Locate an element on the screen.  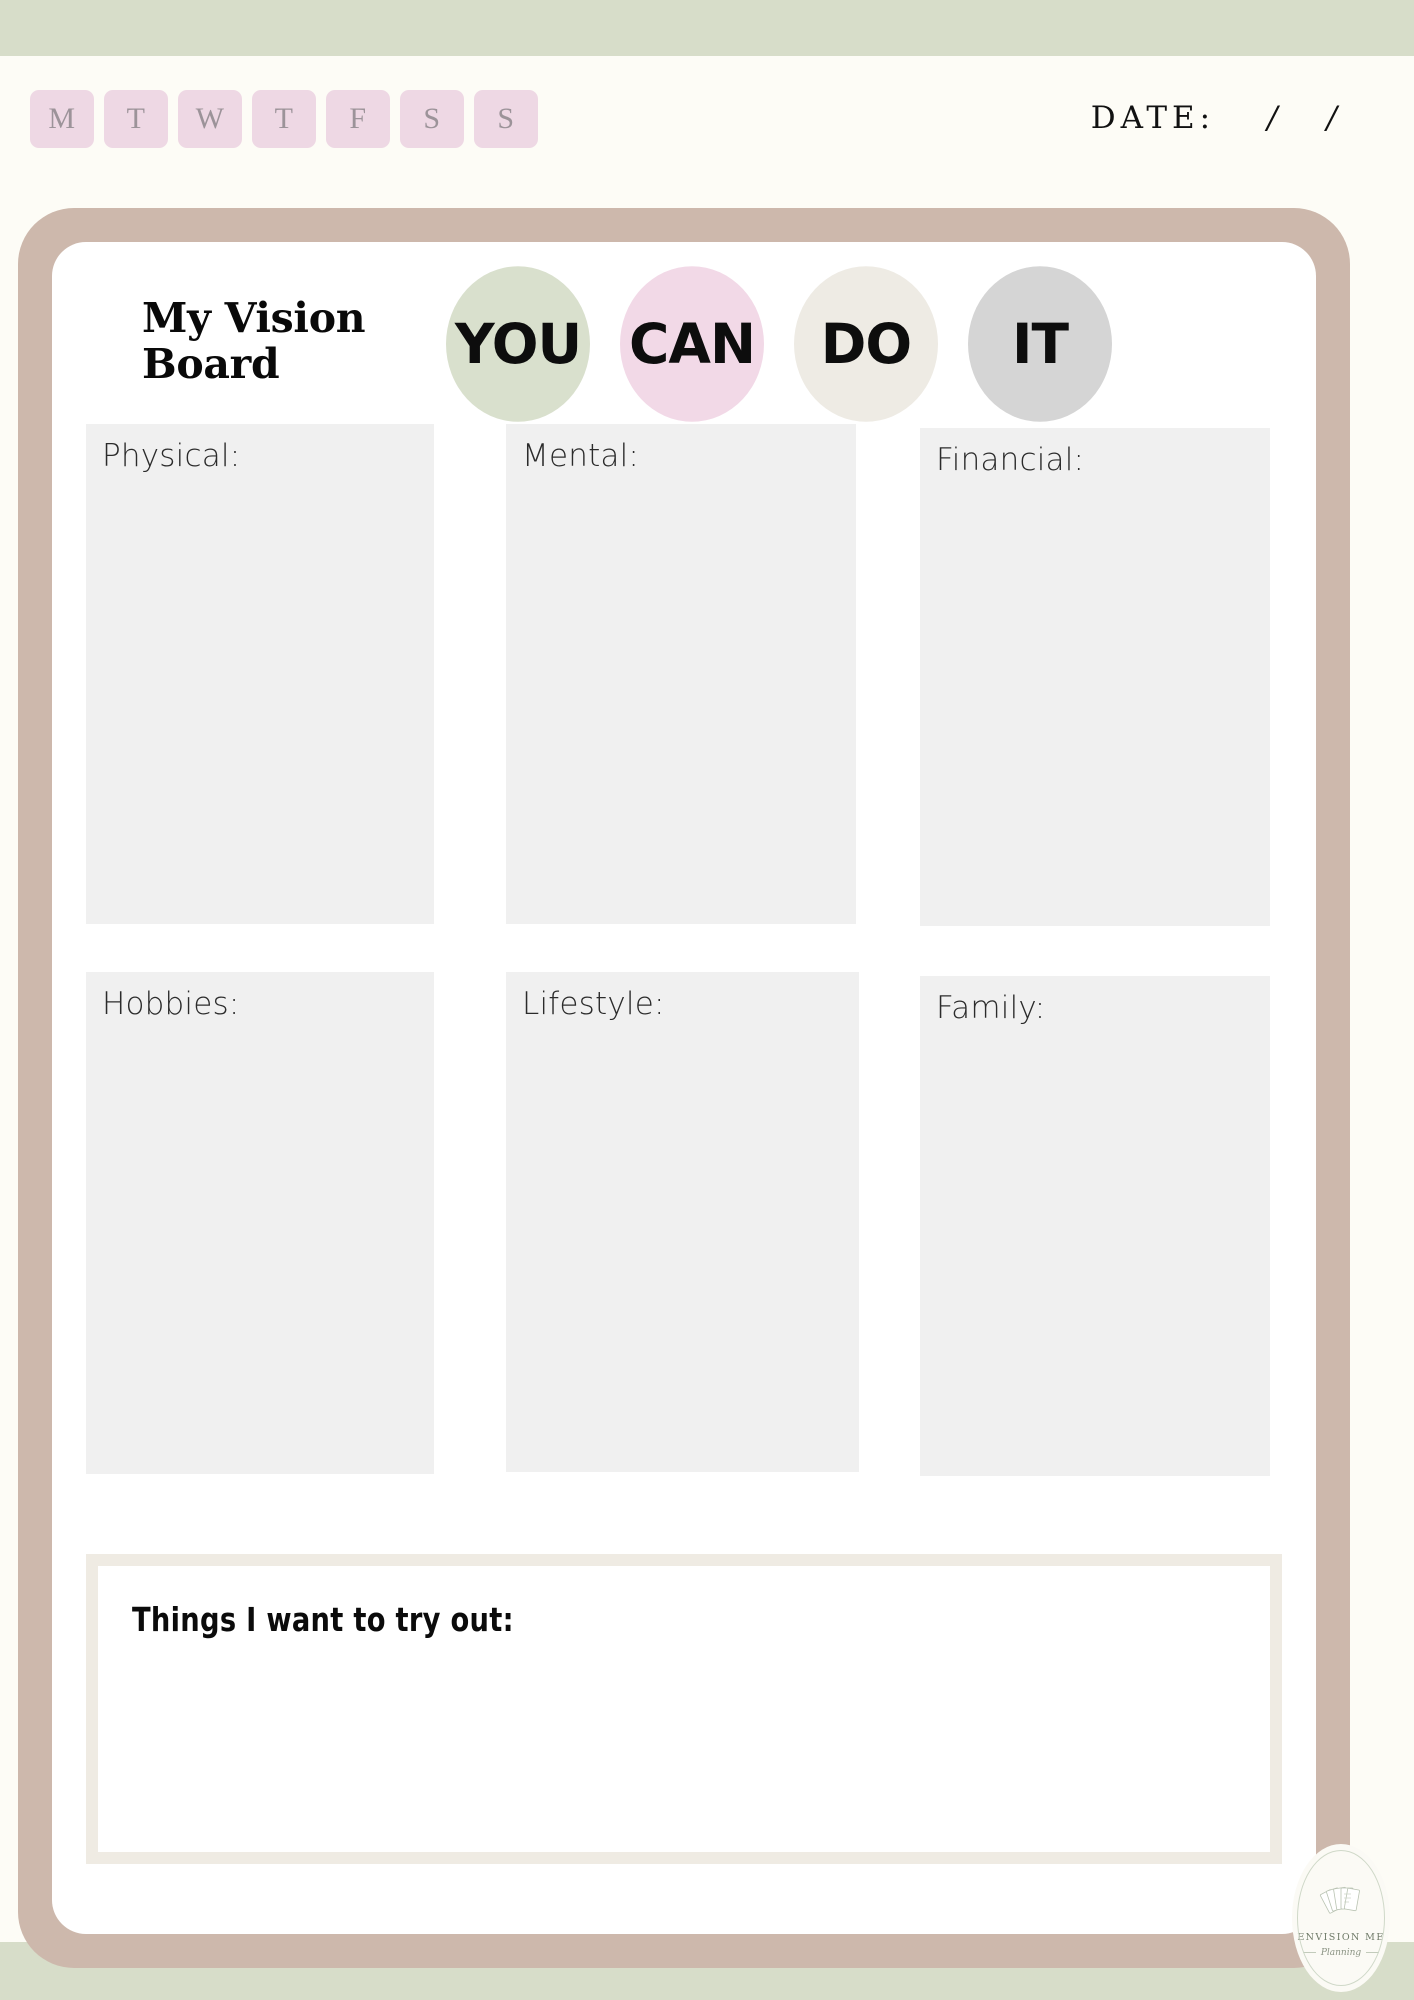
day-chip-label: F is located at coordinates (358, 118).